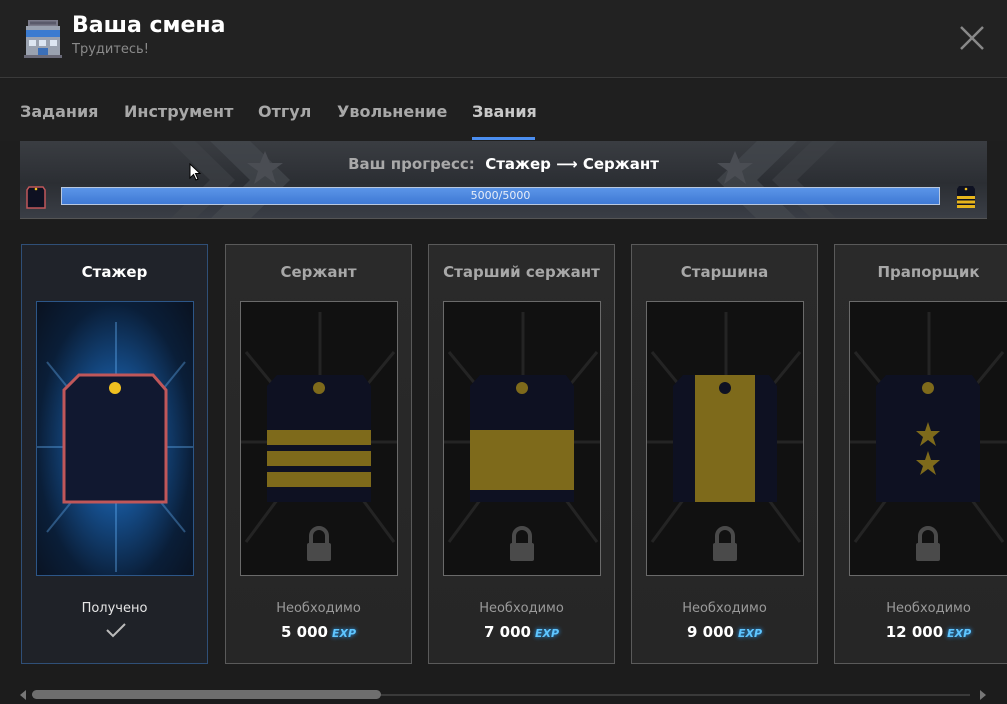 The image size is (1007, 704). What do you see at coordinates (983, 695) in the screenshot?
I see `scroll-right-arrow-icon` at bounding box center [983, 695].